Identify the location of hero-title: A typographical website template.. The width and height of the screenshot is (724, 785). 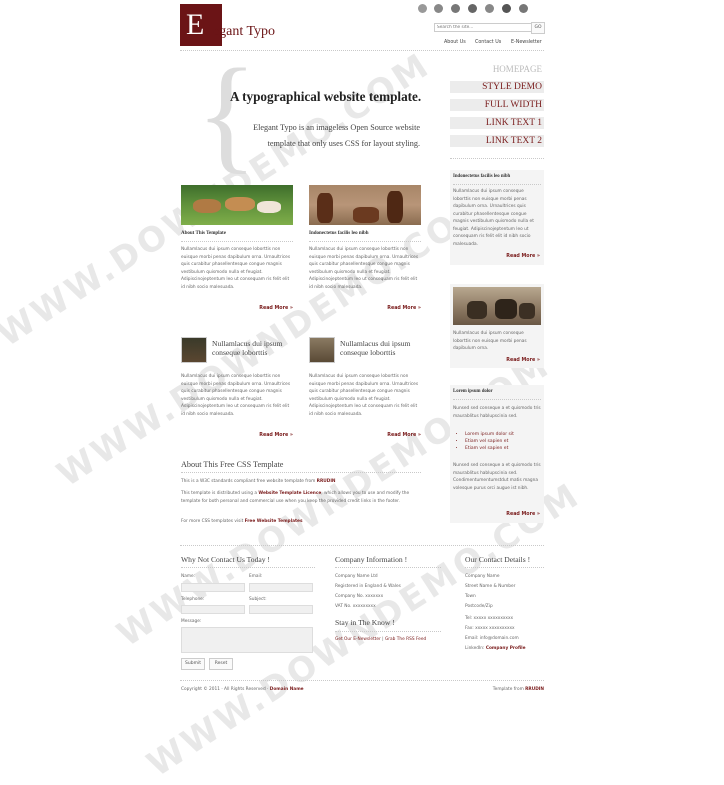
(326, 96).